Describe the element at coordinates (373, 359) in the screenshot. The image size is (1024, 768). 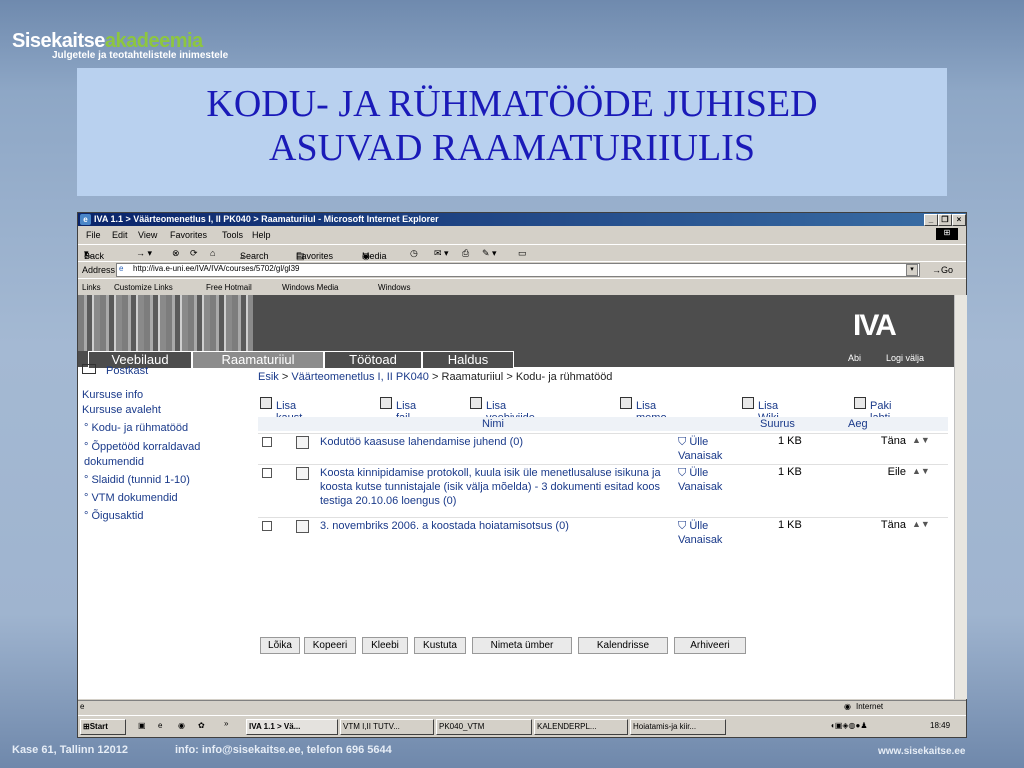
I see `tab-tootoad: Töötoad` at that location.